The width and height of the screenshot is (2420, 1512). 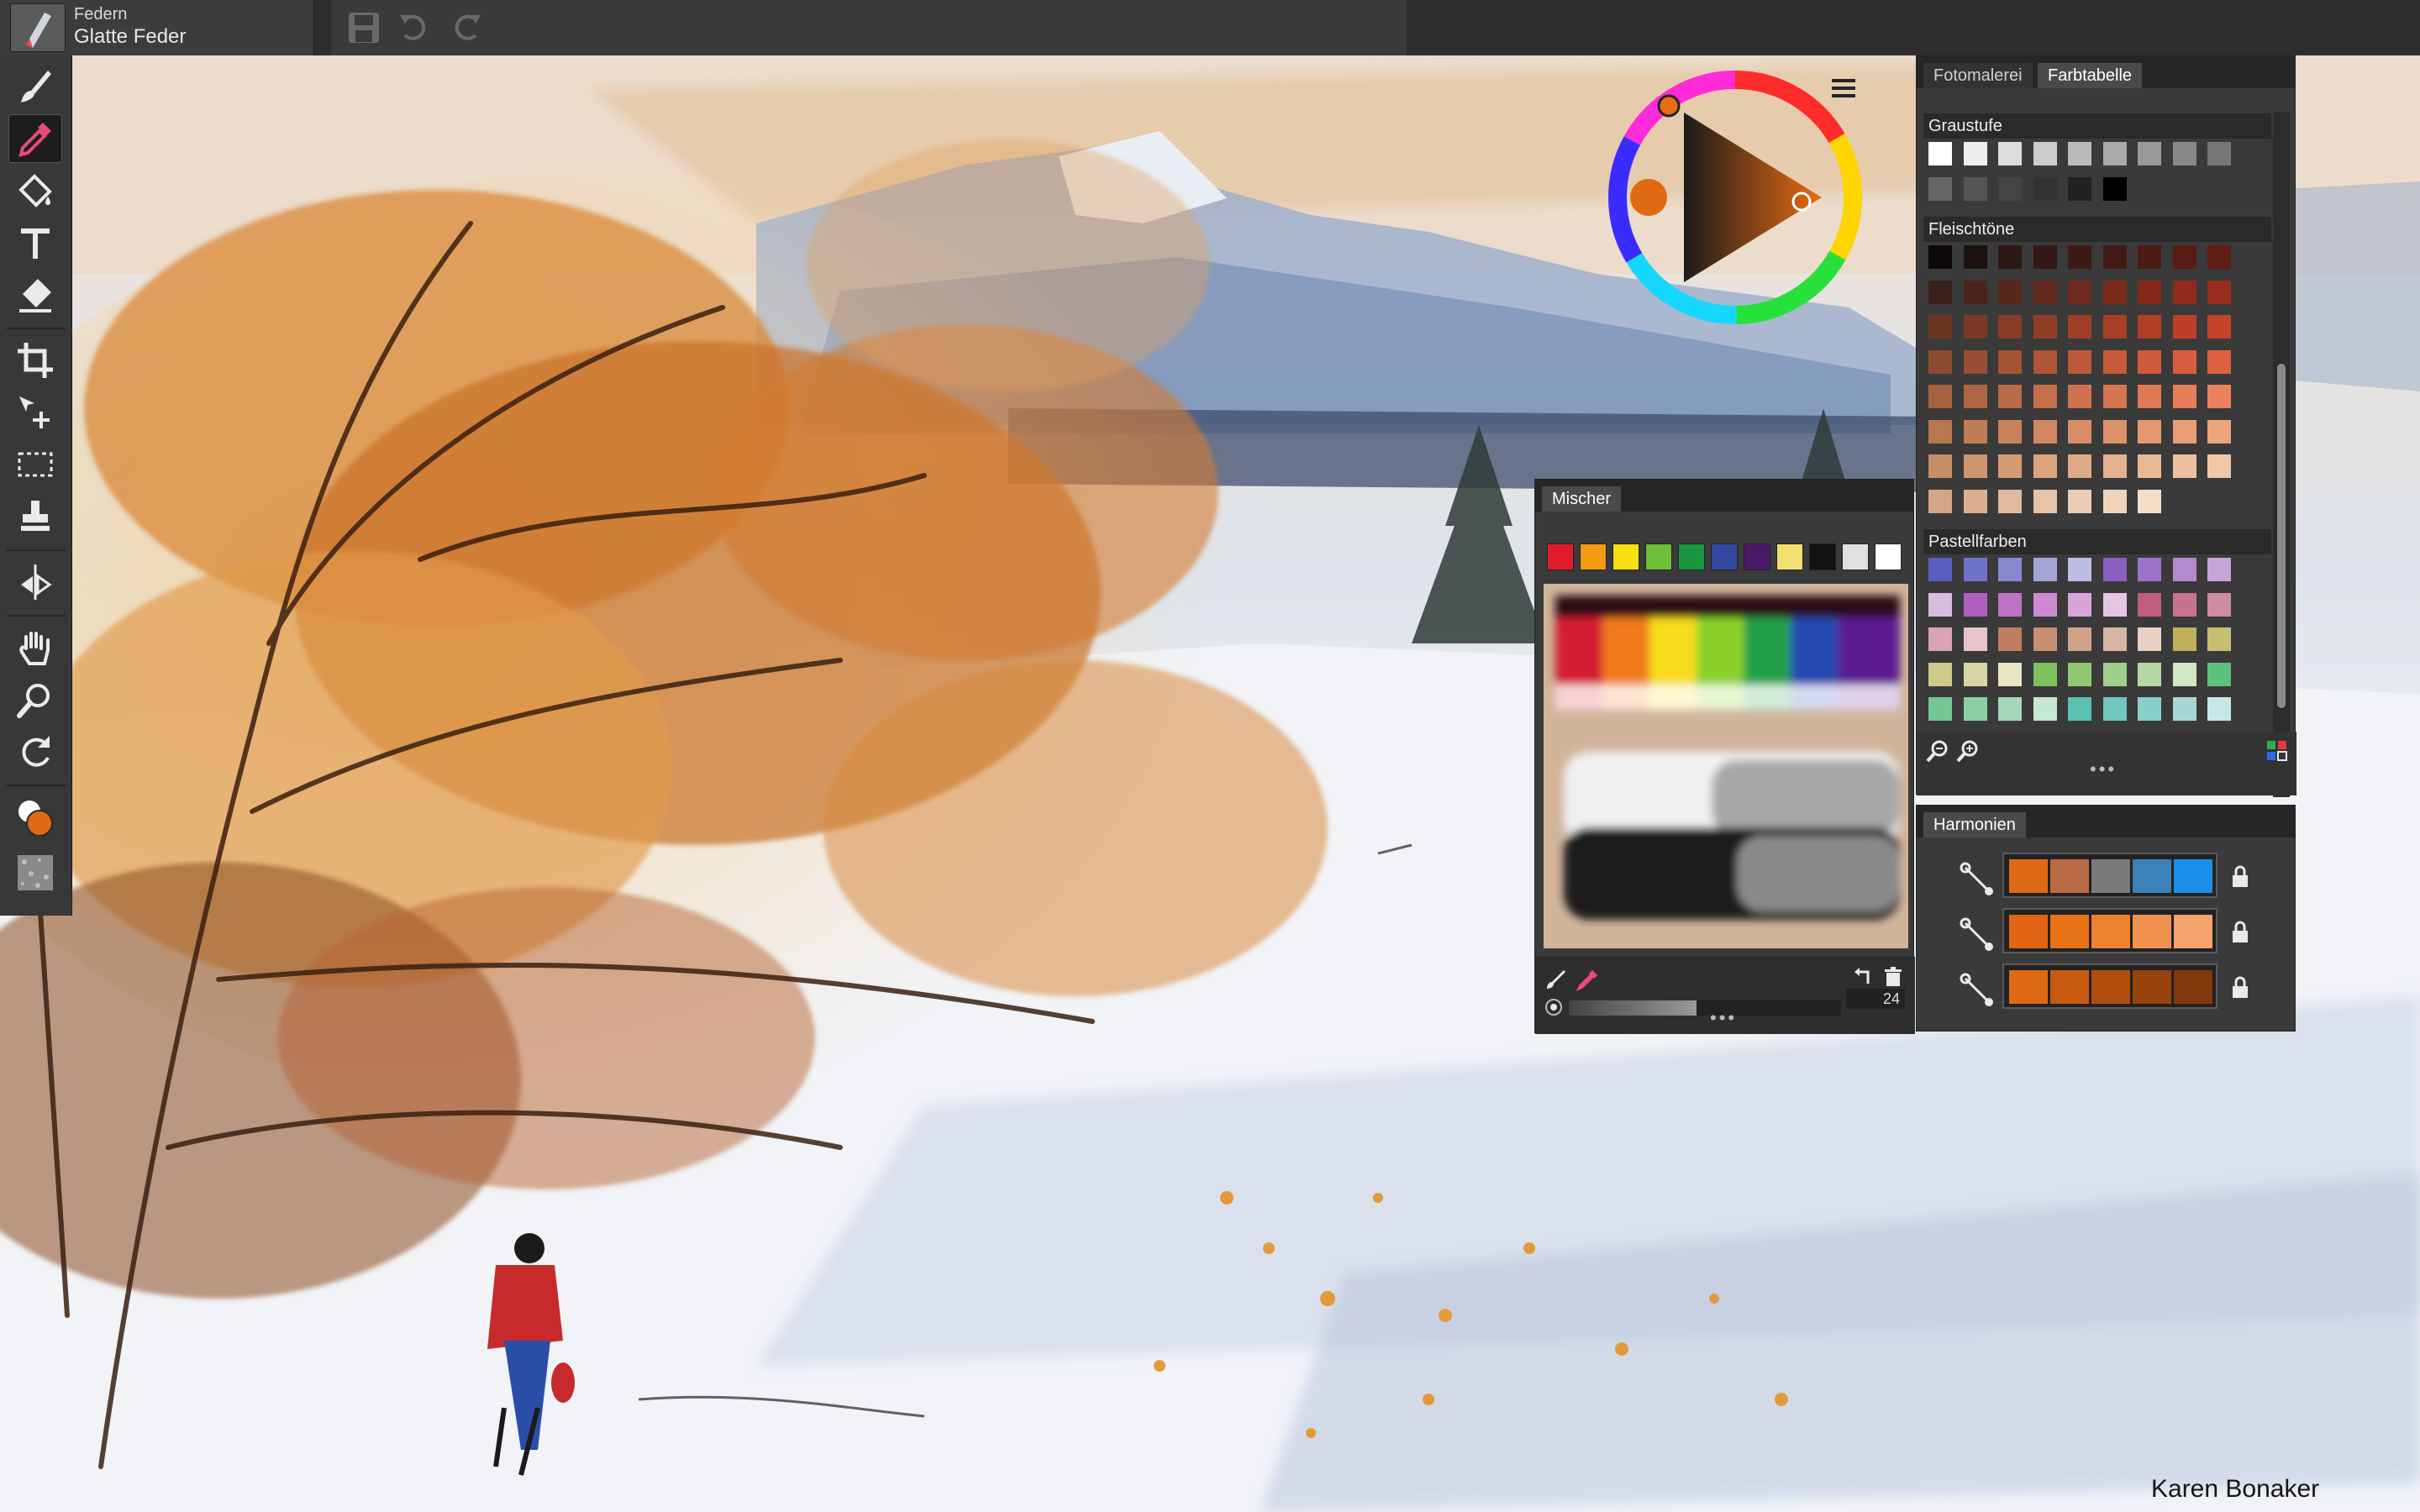 What do you see at coordinates (35, 582) in the screenshot?
I see `symmetry-tool` at bounding box center [35, 582].